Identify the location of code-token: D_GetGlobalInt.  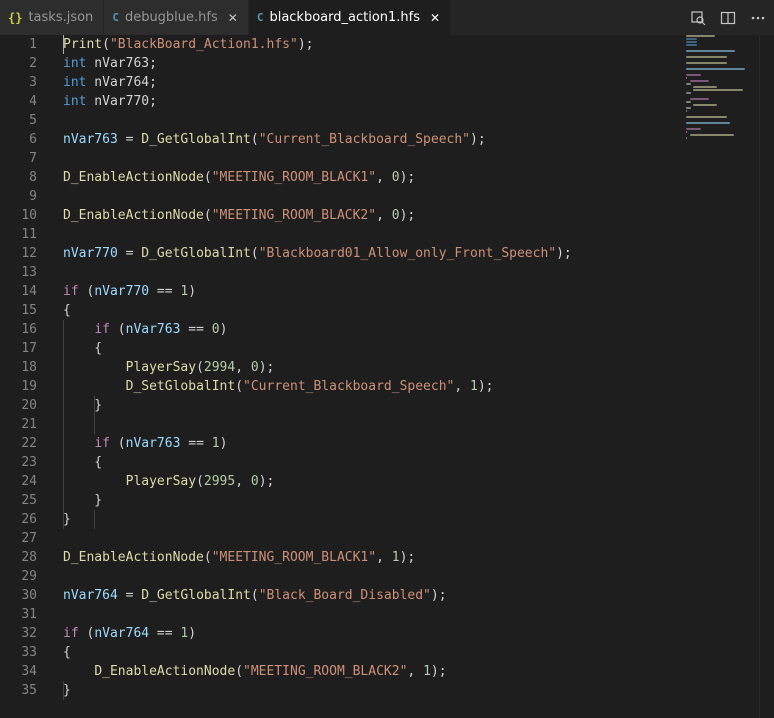
(196, 139).